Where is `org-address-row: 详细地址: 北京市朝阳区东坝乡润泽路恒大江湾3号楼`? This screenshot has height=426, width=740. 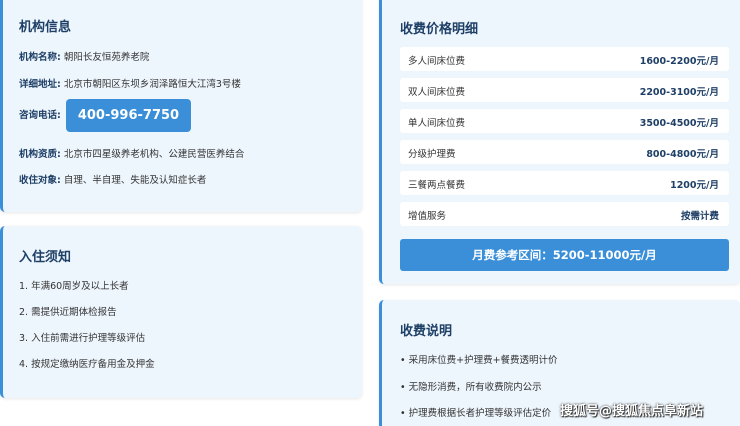
org-address-row: 详细地址: 北京市朝阳区东坝乡润泽路恒大江湾3号楼 is located at coordinates (130, 83).